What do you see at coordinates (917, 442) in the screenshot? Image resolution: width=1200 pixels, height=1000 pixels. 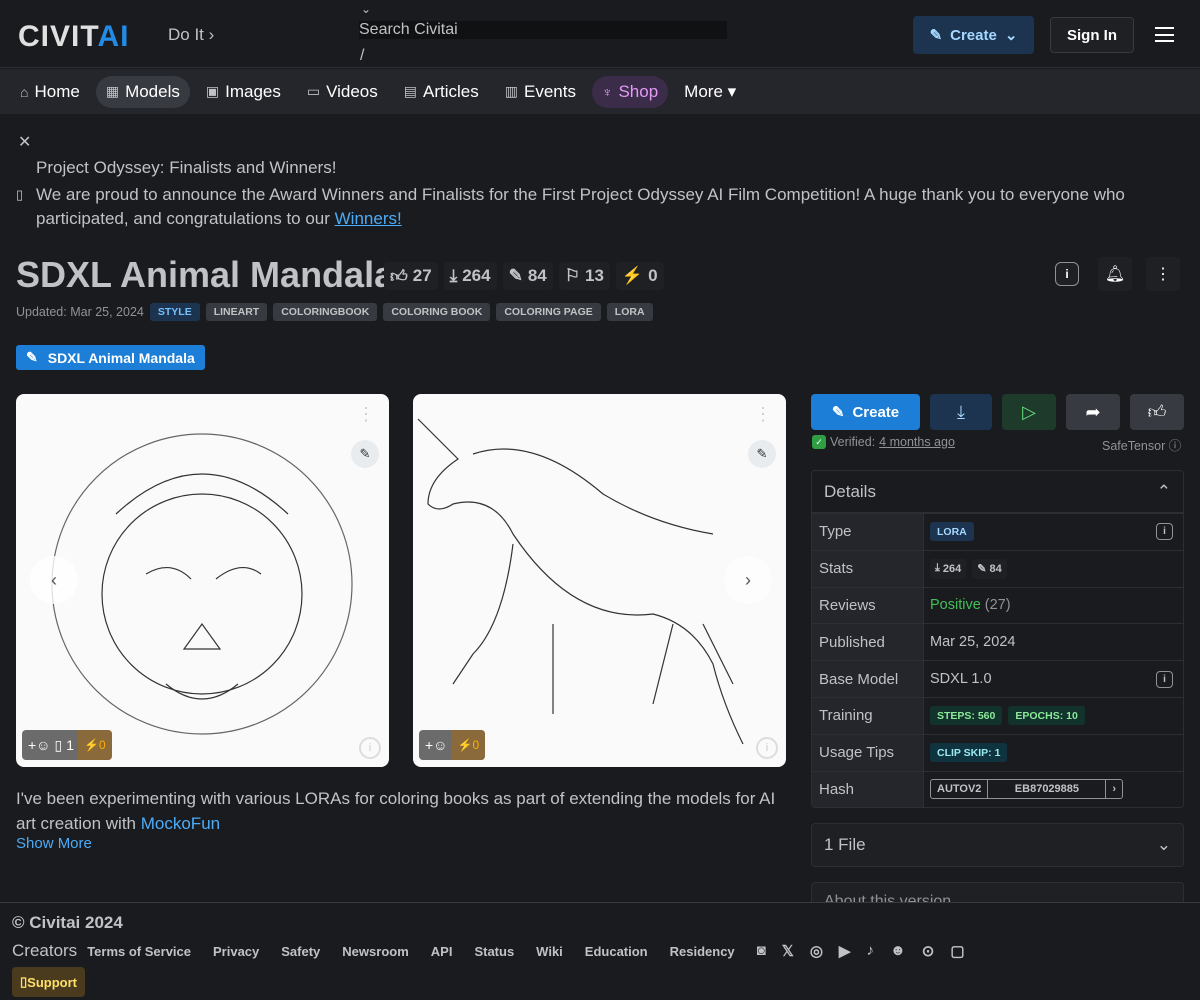 I see `verified-date-link: 4 months ago` at bounding box center [917, 442].